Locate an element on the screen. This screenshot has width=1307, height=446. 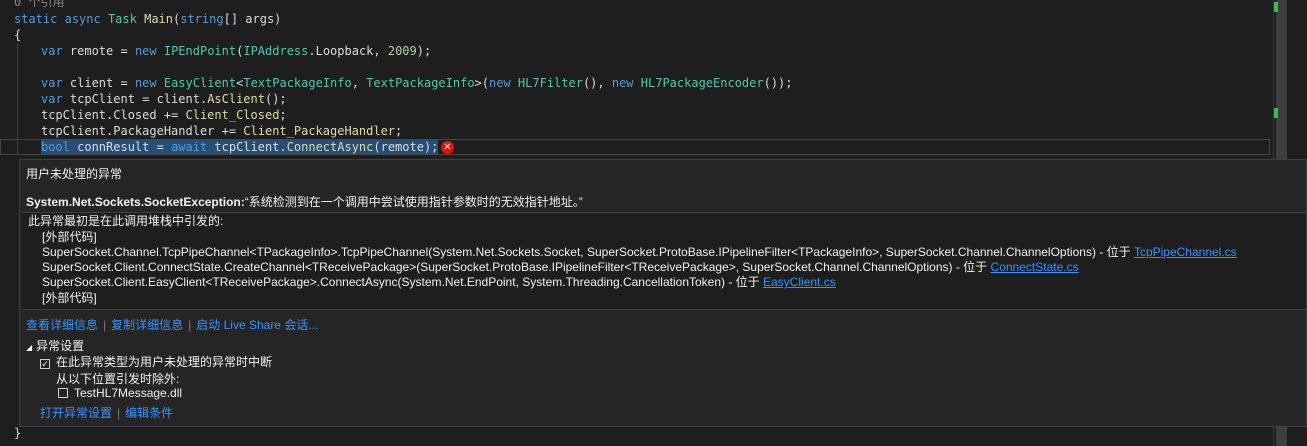
open-exception-settings-link: 打开异常设置 is located at coordinates (76, 413).